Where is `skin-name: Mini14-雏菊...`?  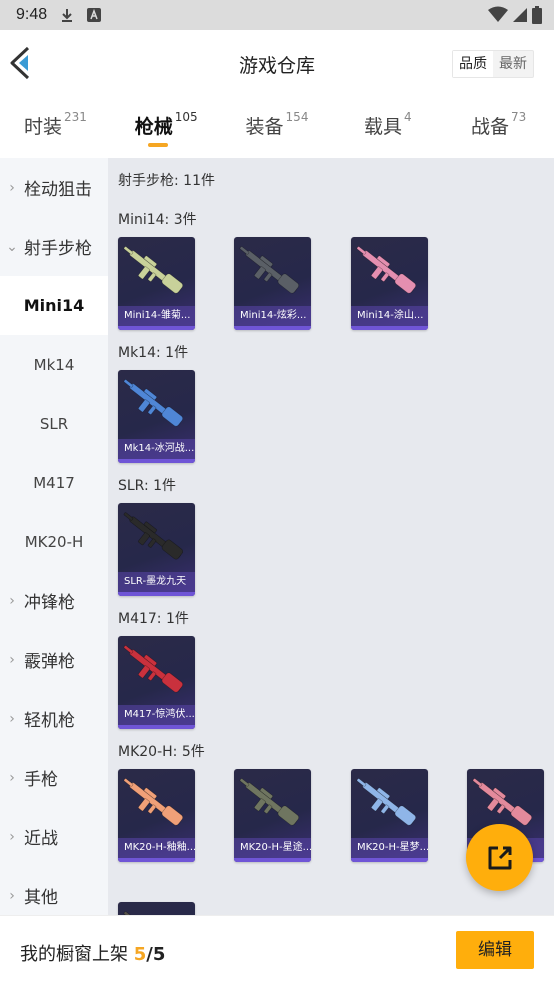
skin-name: Mini14-雏菊... is located at coordinates (156, 316).